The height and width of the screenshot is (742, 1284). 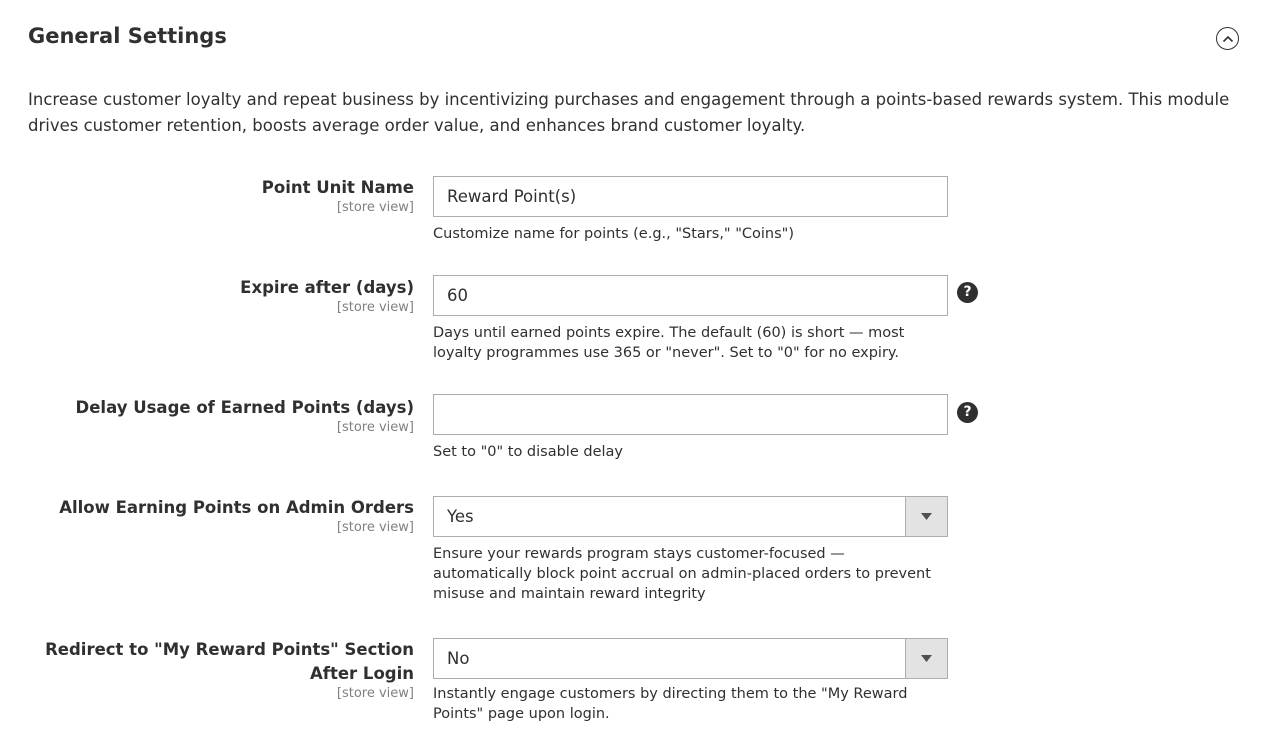 I want to click on collapse-section-button, so click(x=1227, y=38).